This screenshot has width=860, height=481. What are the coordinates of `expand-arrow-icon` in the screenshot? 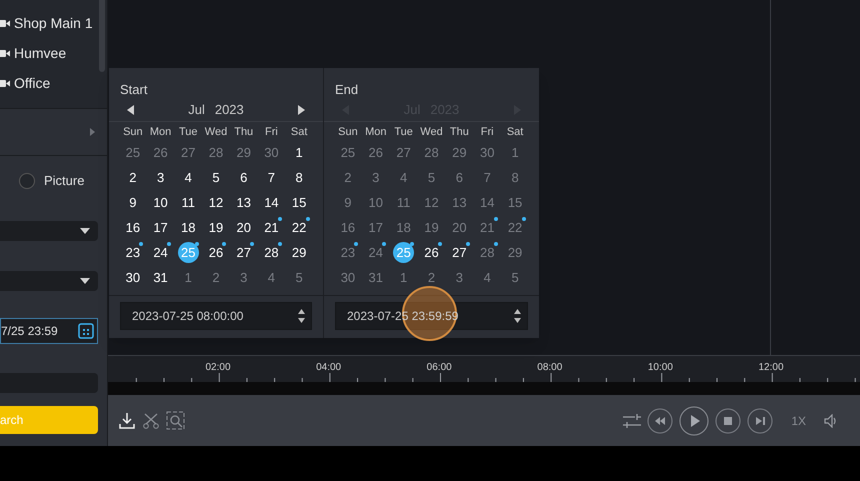 It's located at (92, 132).